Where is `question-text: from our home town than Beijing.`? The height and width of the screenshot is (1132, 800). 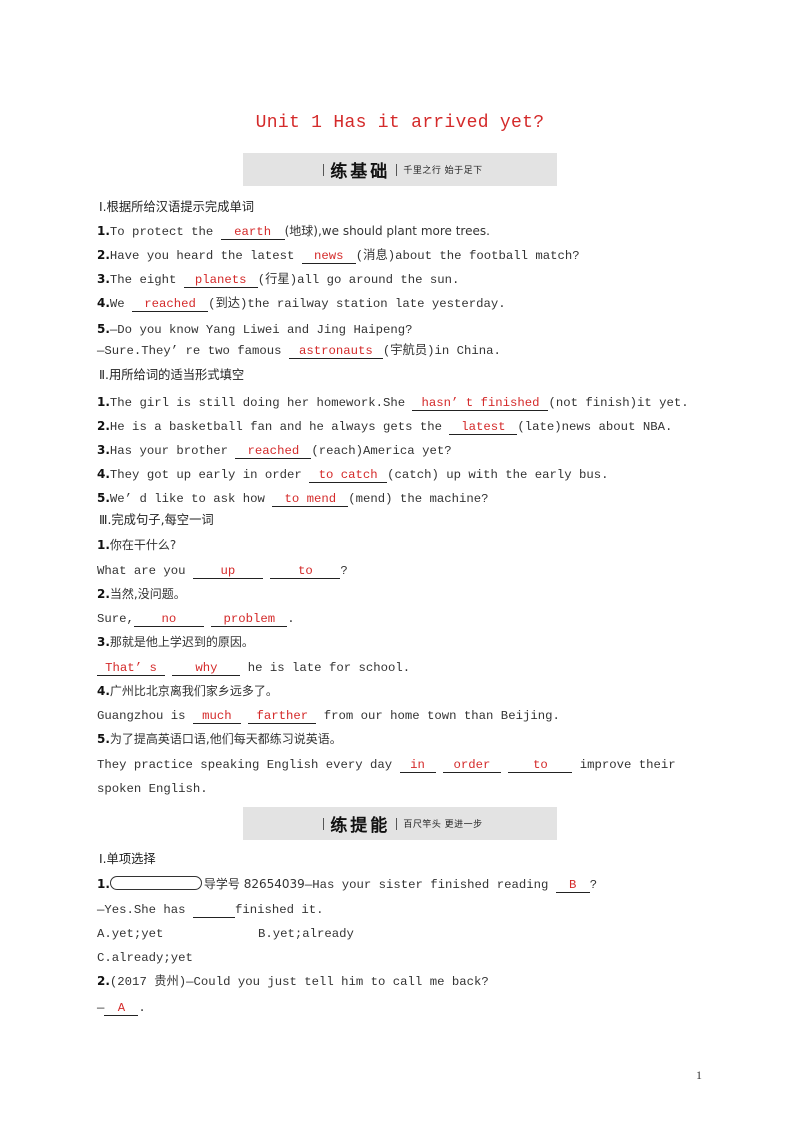
question-text: from our home town than Beijing. is located at coordinates (438, 716).